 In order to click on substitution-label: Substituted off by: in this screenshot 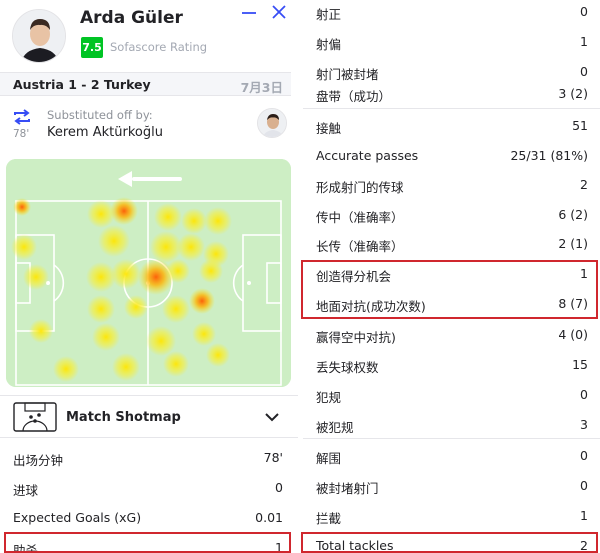, I will do `click(100, 115)`.